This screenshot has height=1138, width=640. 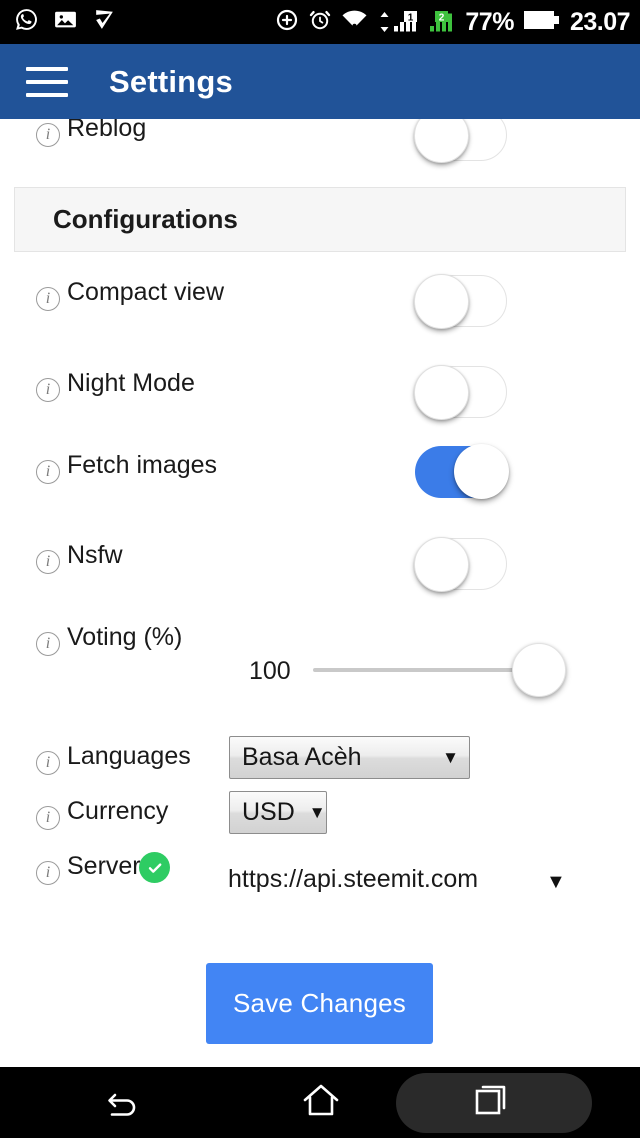 I want to click on currency-select: USD ▼, so click(x=278, y=812).